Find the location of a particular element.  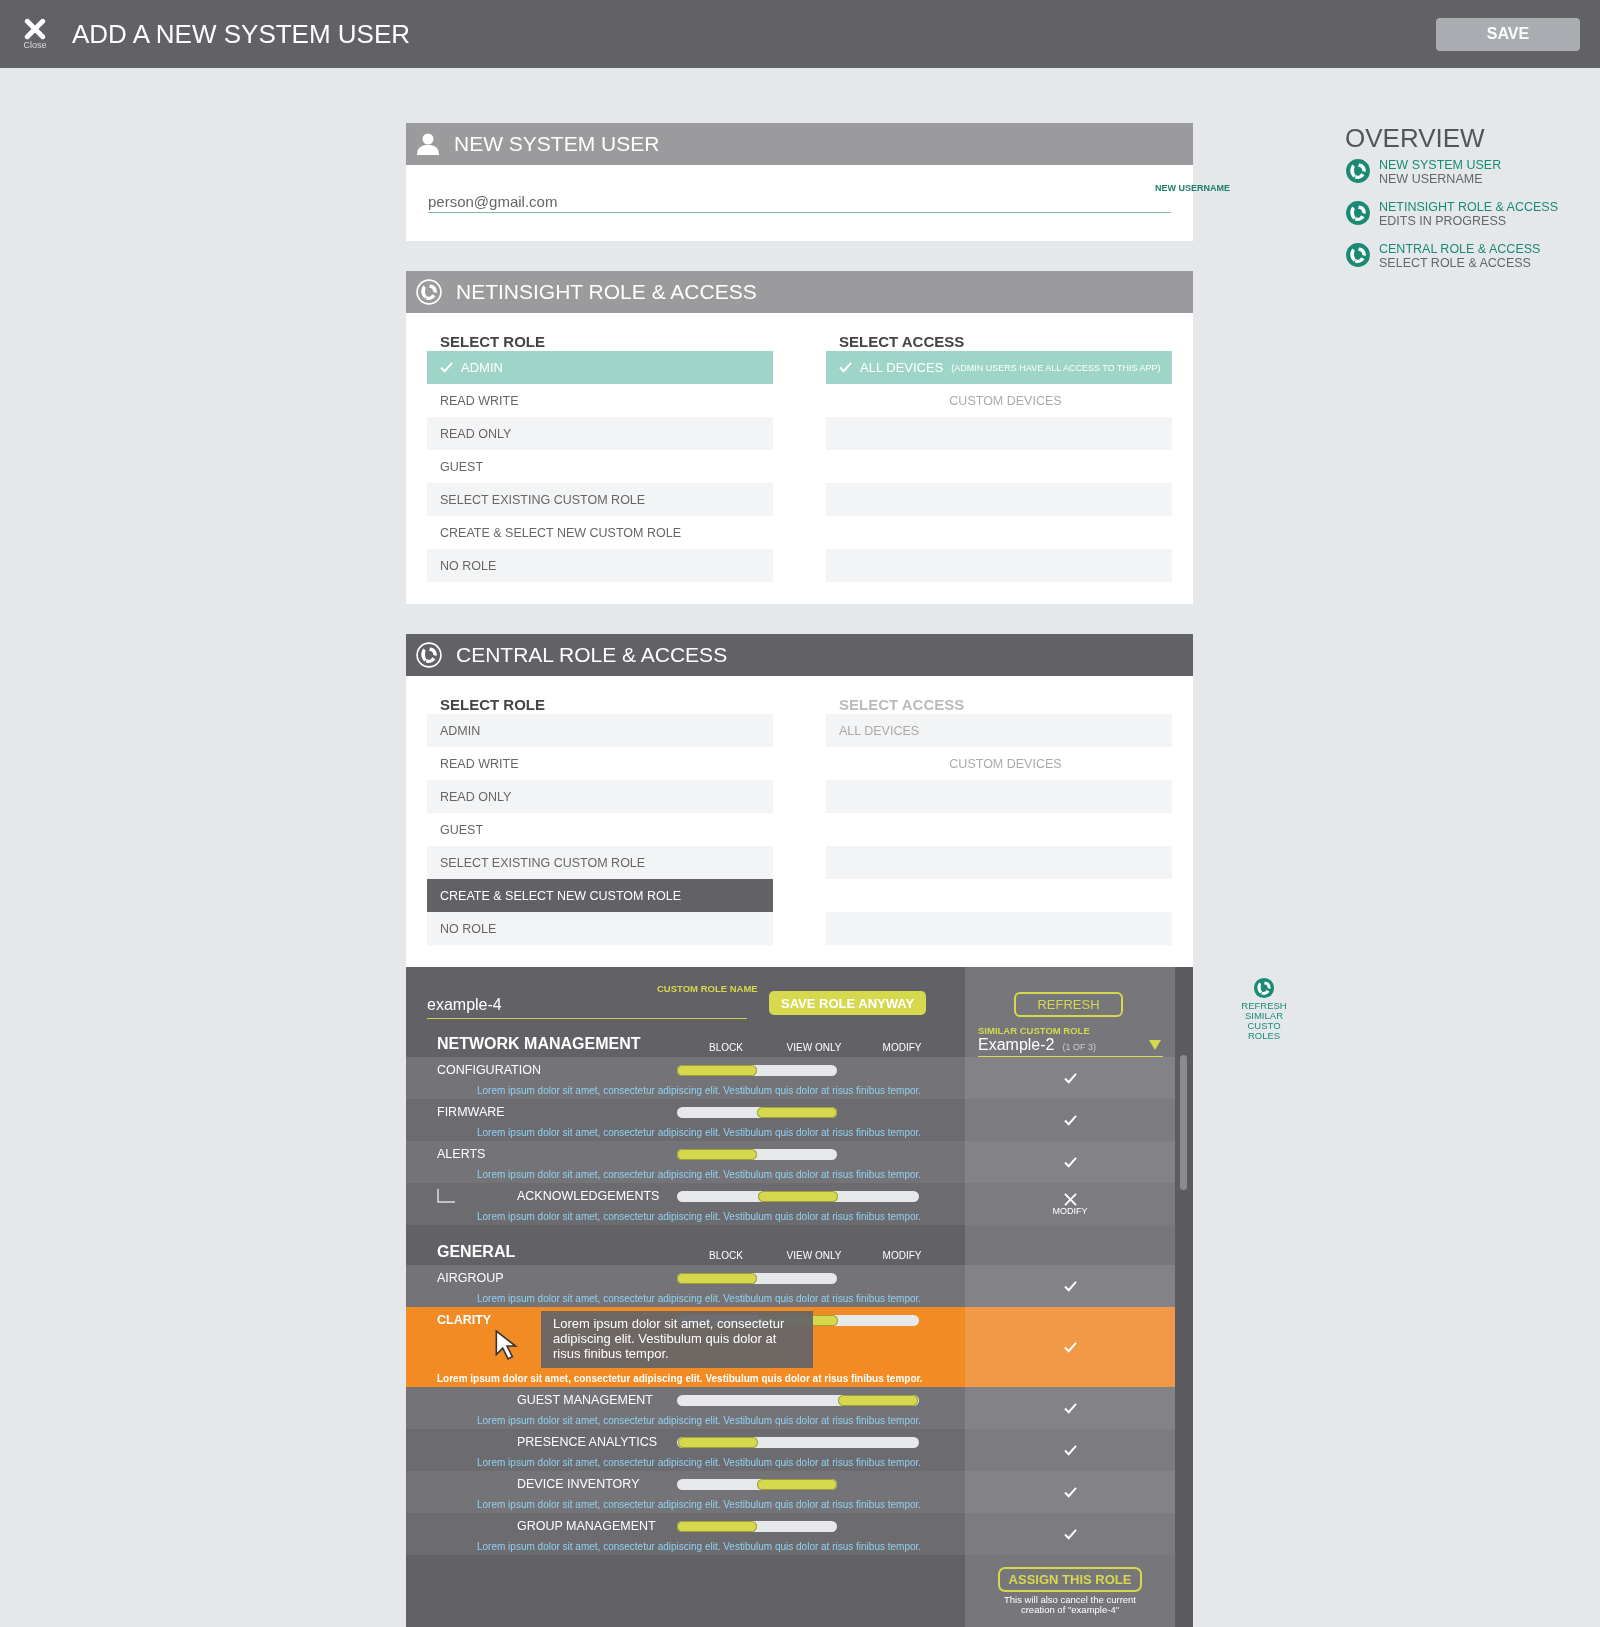

overview-link: CENTRAL ROLE & ACCESS is located at coordinates (1460, 249).